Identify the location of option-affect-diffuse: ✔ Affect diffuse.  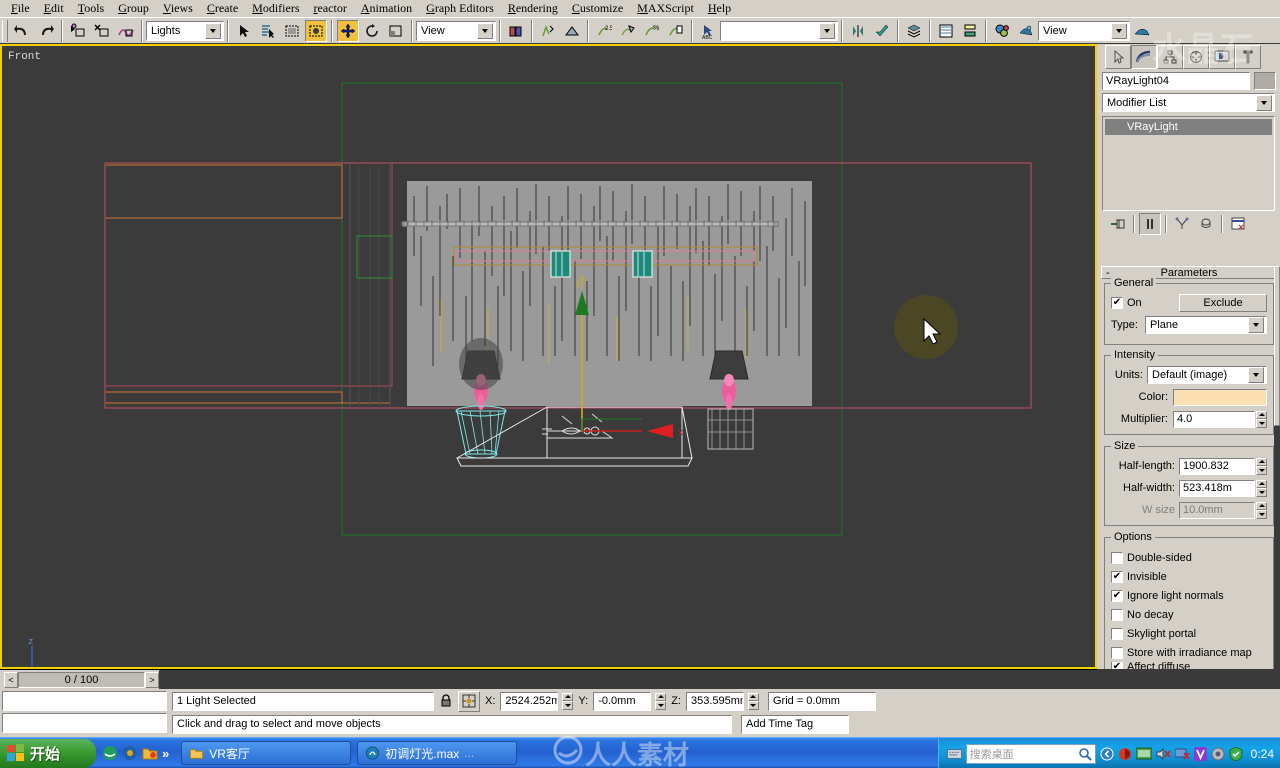
(1189, 665).